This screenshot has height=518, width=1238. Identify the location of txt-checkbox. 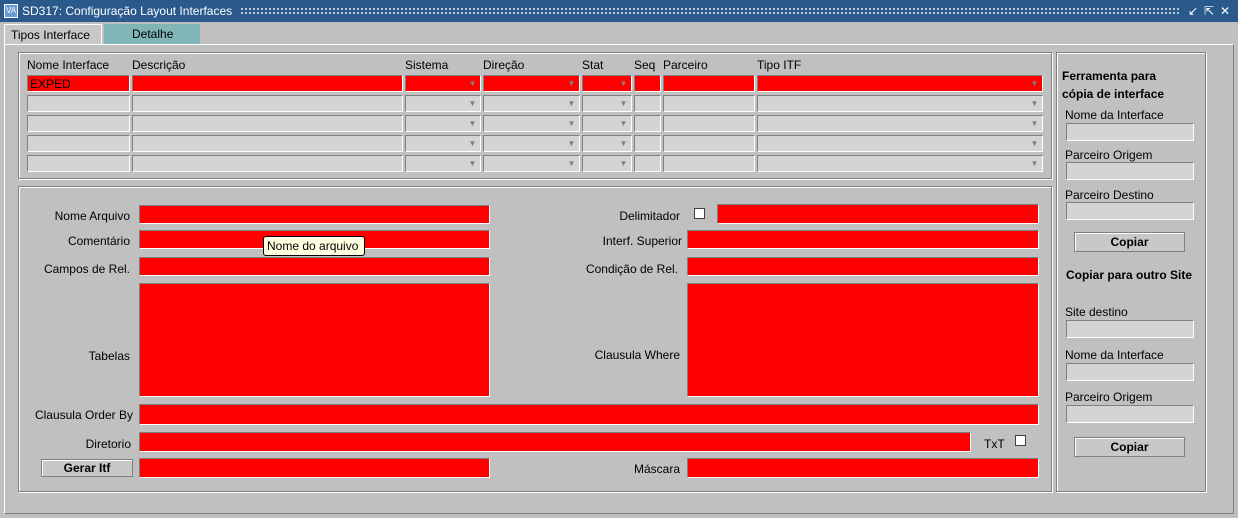
(1020, 440).